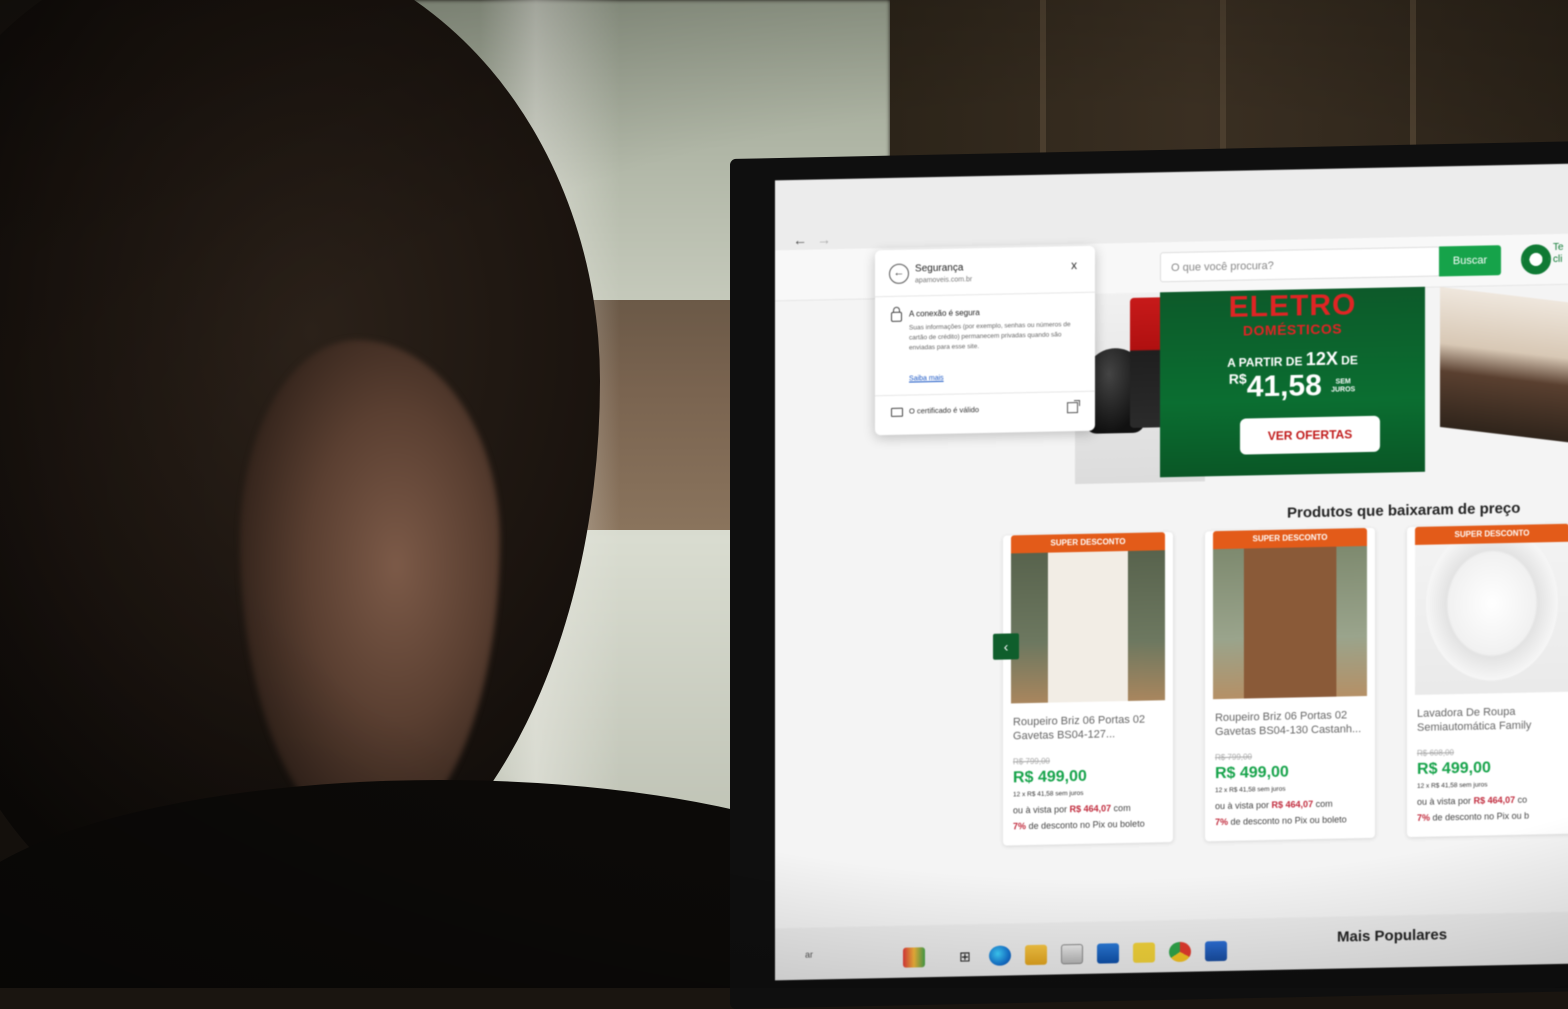  Describe the element at coordinates (1300, 264) in the screenshot. I see `search-input: O que você procura?` at that location.